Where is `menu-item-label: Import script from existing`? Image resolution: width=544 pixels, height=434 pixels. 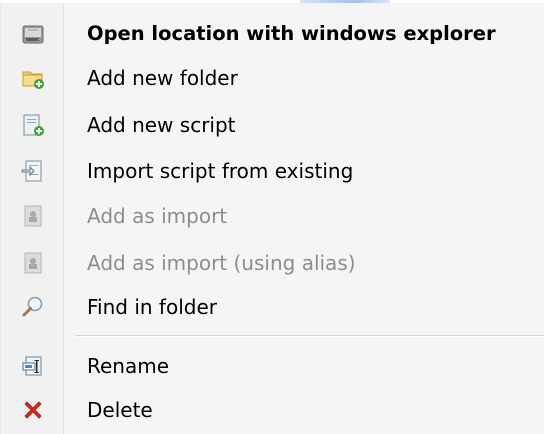 menu-item-label: Import script from existing is located at coordinates (220, 171).